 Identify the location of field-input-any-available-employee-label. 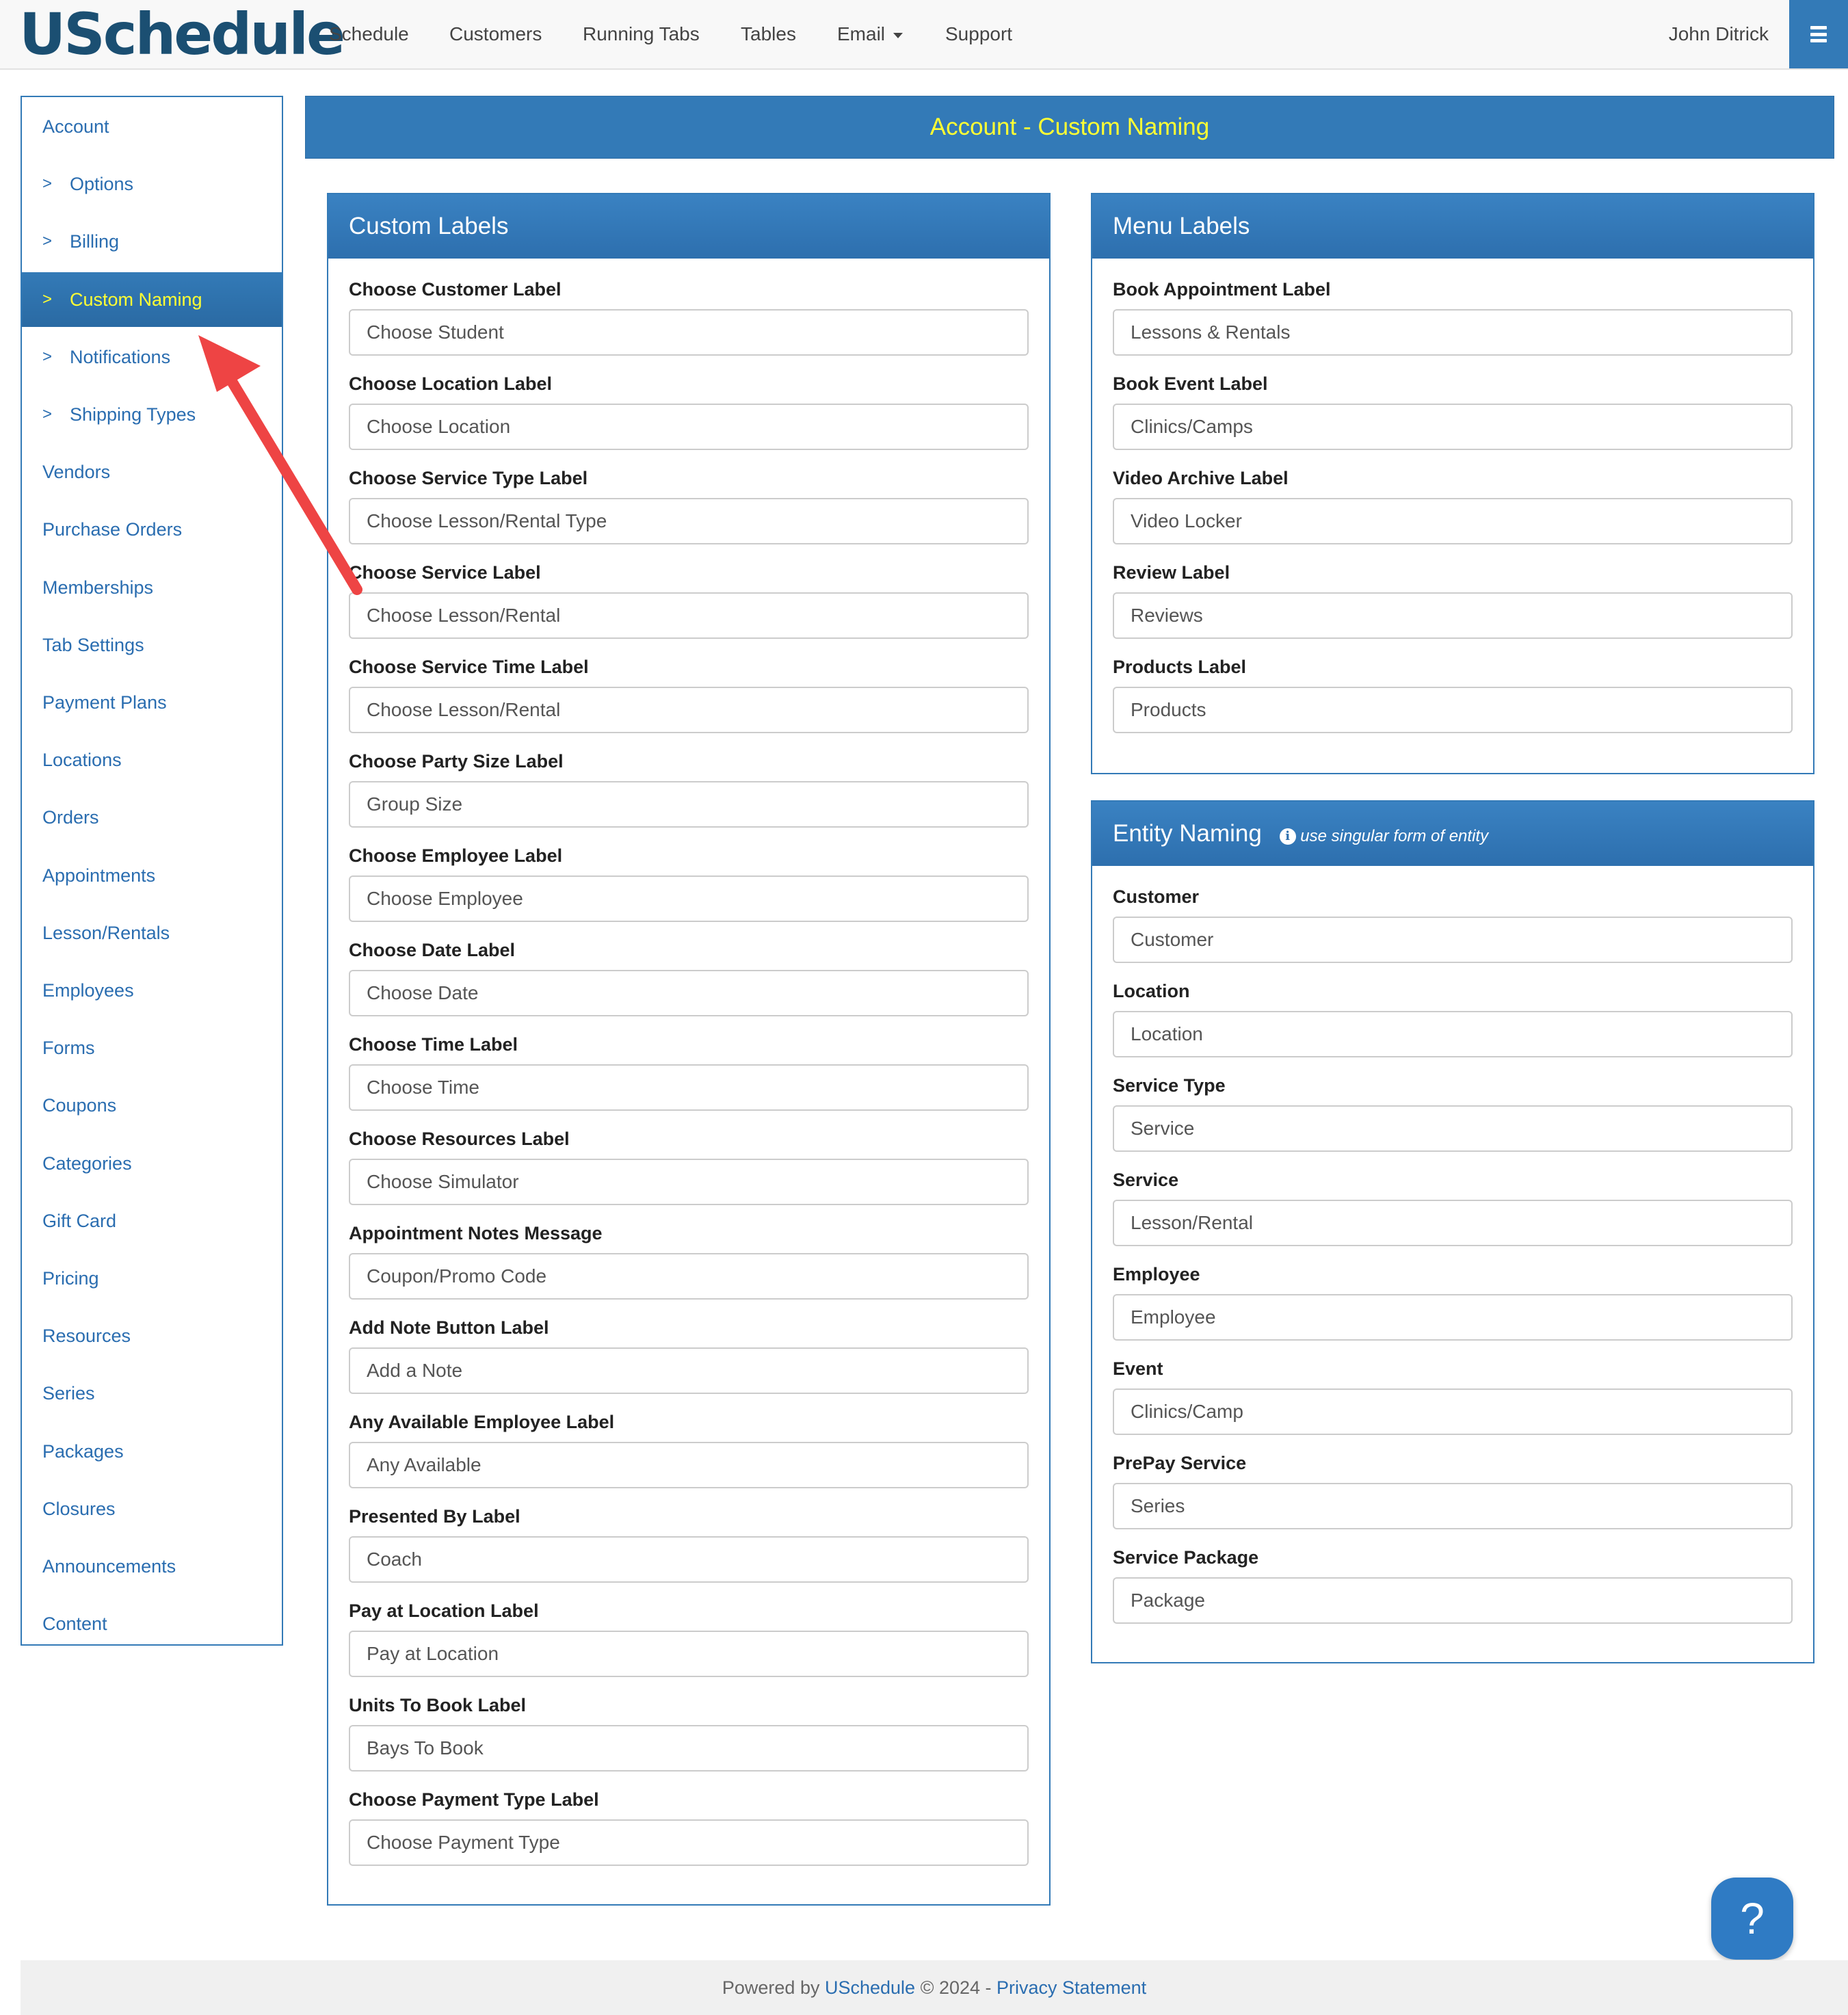
(689, 1465).